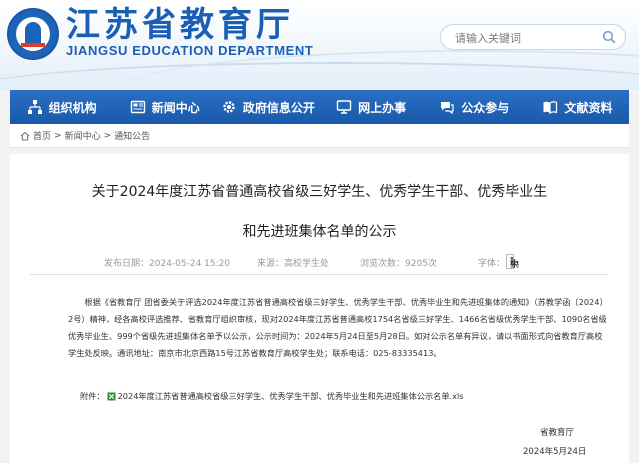 The width and height of the screenshot is (639, 463). What do you see at coordinates (319, 136) in the screenshot?
I see `breadcrumb: 首页 > 新闻中心 > 通知公告` at bounding box center [319, 136].